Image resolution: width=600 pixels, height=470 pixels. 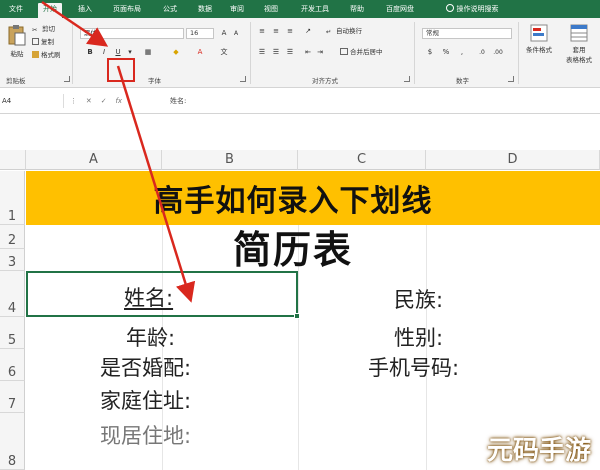 What do you see at coordinates (75, 23) in the screenshot?
I see `arrow-to-underline` at bounding box center [75, 23].